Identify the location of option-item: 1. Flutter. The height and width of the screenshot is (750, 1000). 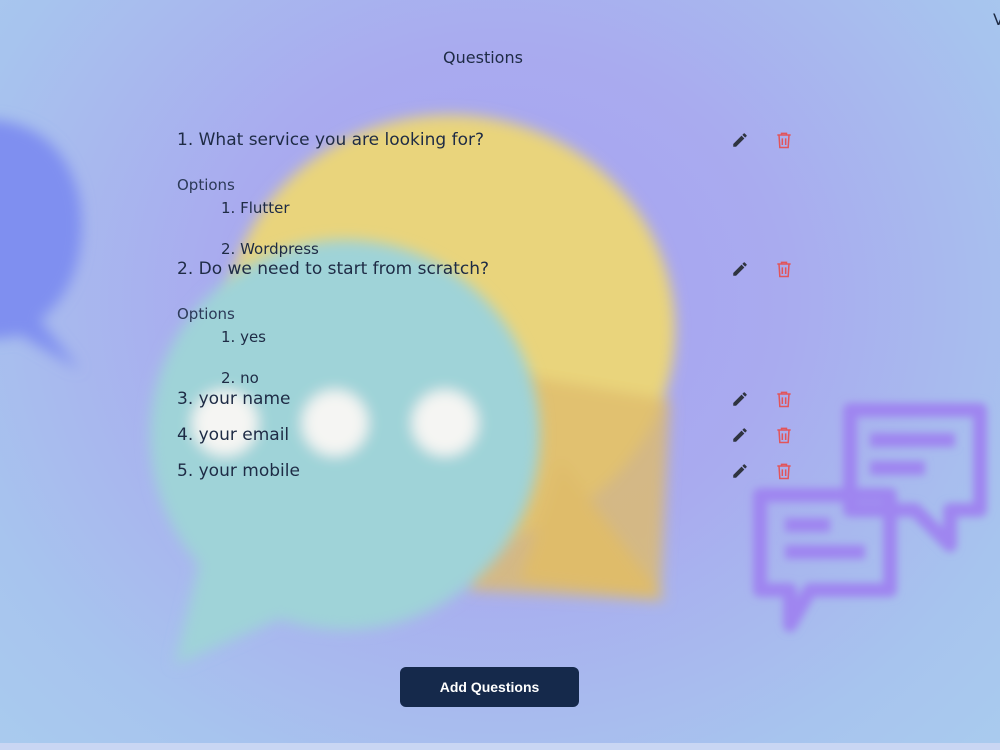
(255, 208).